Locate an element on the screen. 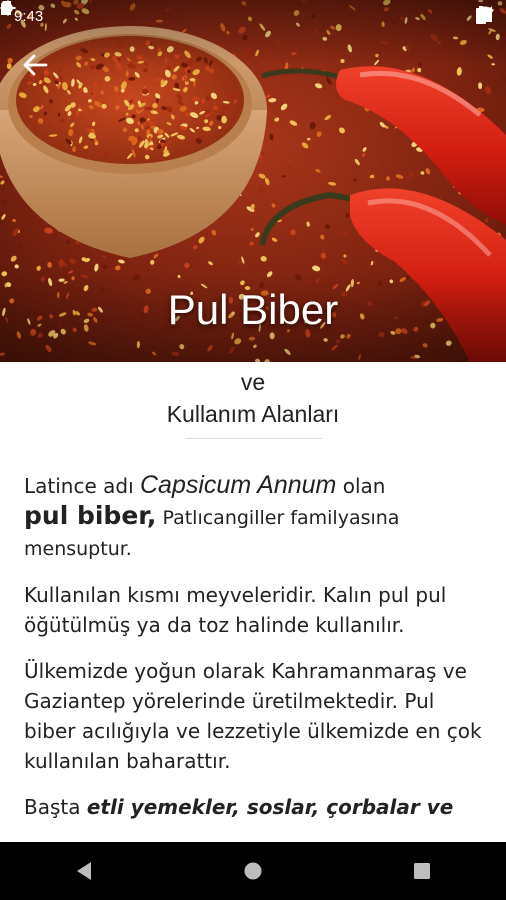 The width and height of the screenshot is (506, 900). dishes-emphasis: etli yemekler, soslar, çorbalar ve is located at coordinates (270, 807).